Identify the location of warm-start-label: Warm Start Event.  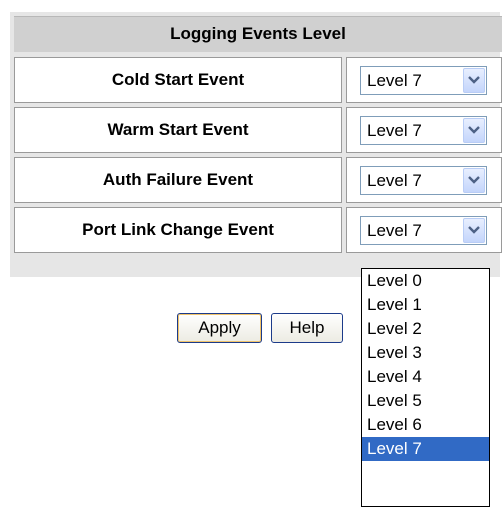
(178, 130).